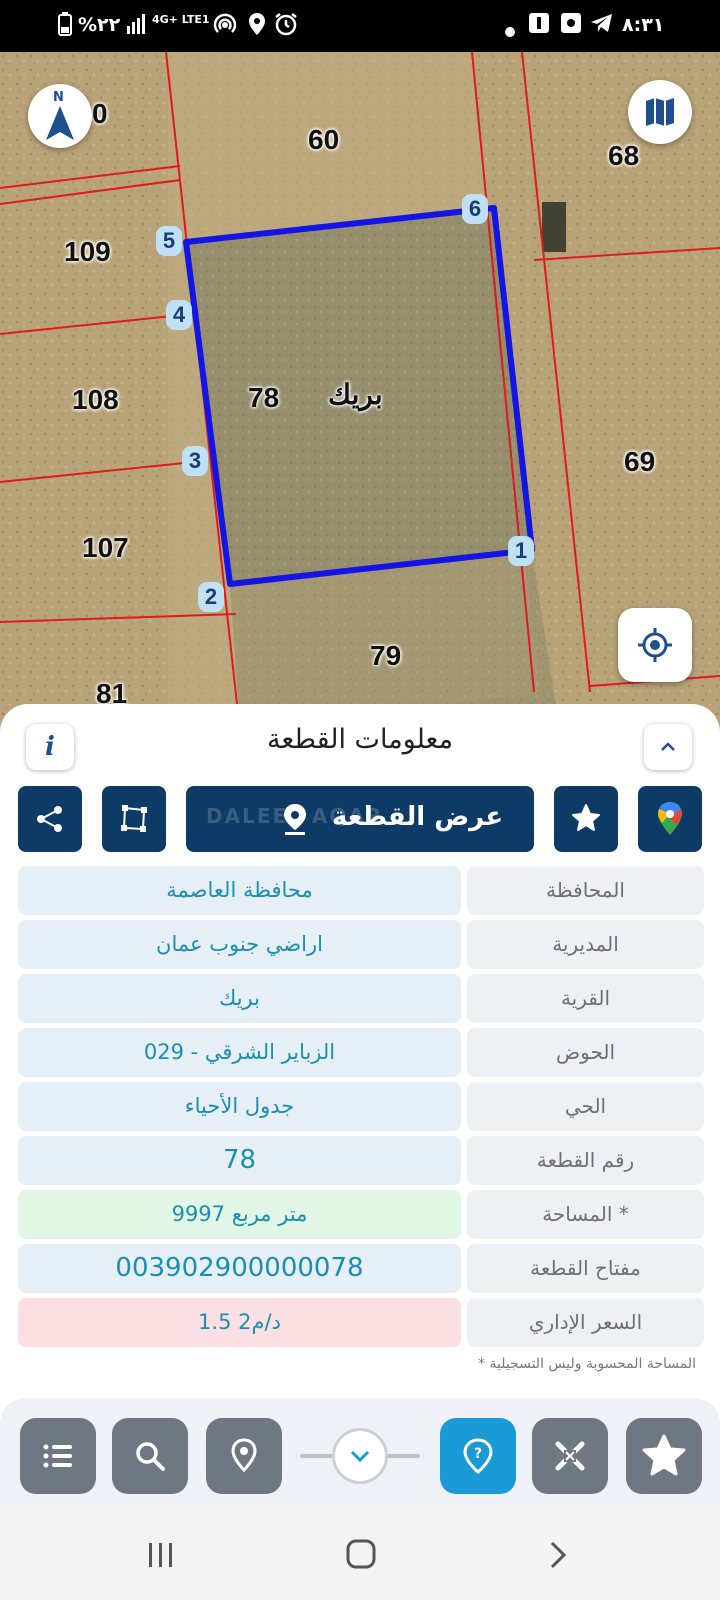 Image resolution: width=720 pixels, height=1600 pixels. I want to click on row-value: الزباير الشرقي - 029, so click(239, 1052).